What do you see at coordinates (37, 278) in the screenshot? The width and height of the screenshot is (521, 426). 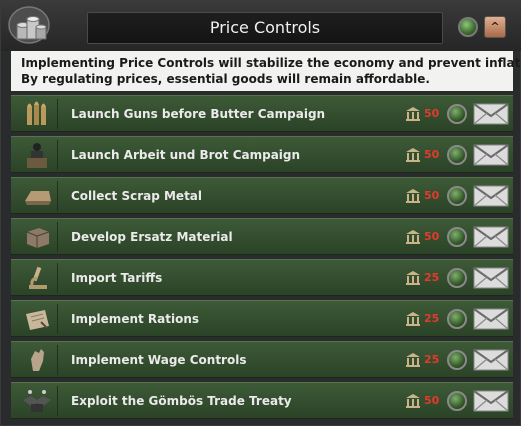 I see `microscope-icon` at bounding box center [37, 278].